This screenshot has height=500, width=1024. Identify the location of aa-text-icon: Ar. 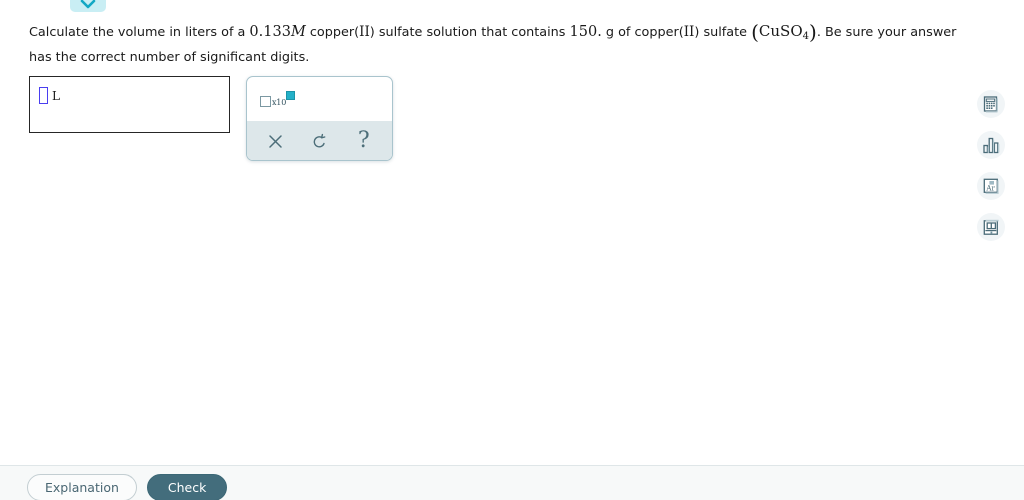
(991, 186).